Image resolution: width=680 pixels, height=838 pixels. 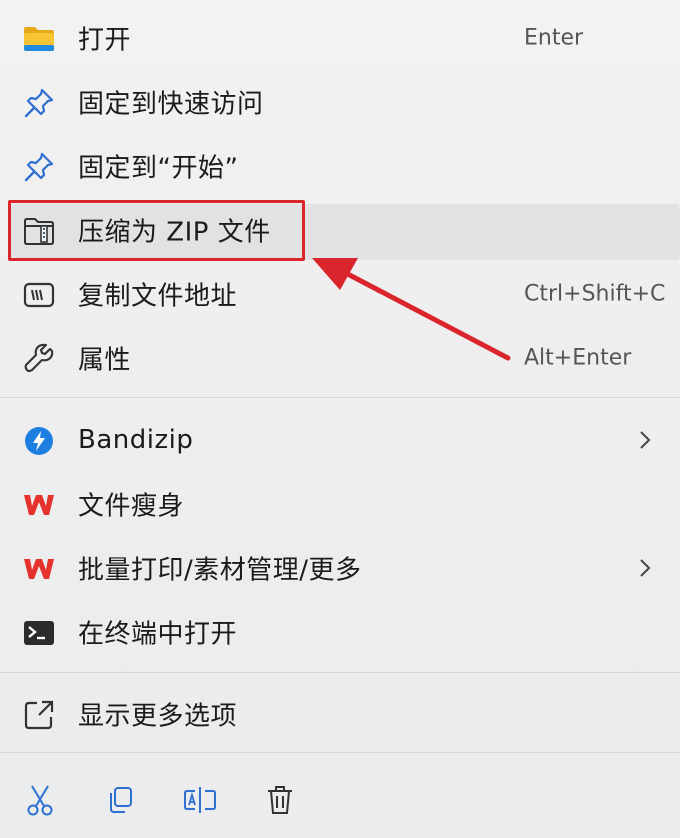 What do you see at coordinates (340, 38) in the screenshot?
I see `menu-item-open: 打开 Enter` at bounding box center [340, 38].